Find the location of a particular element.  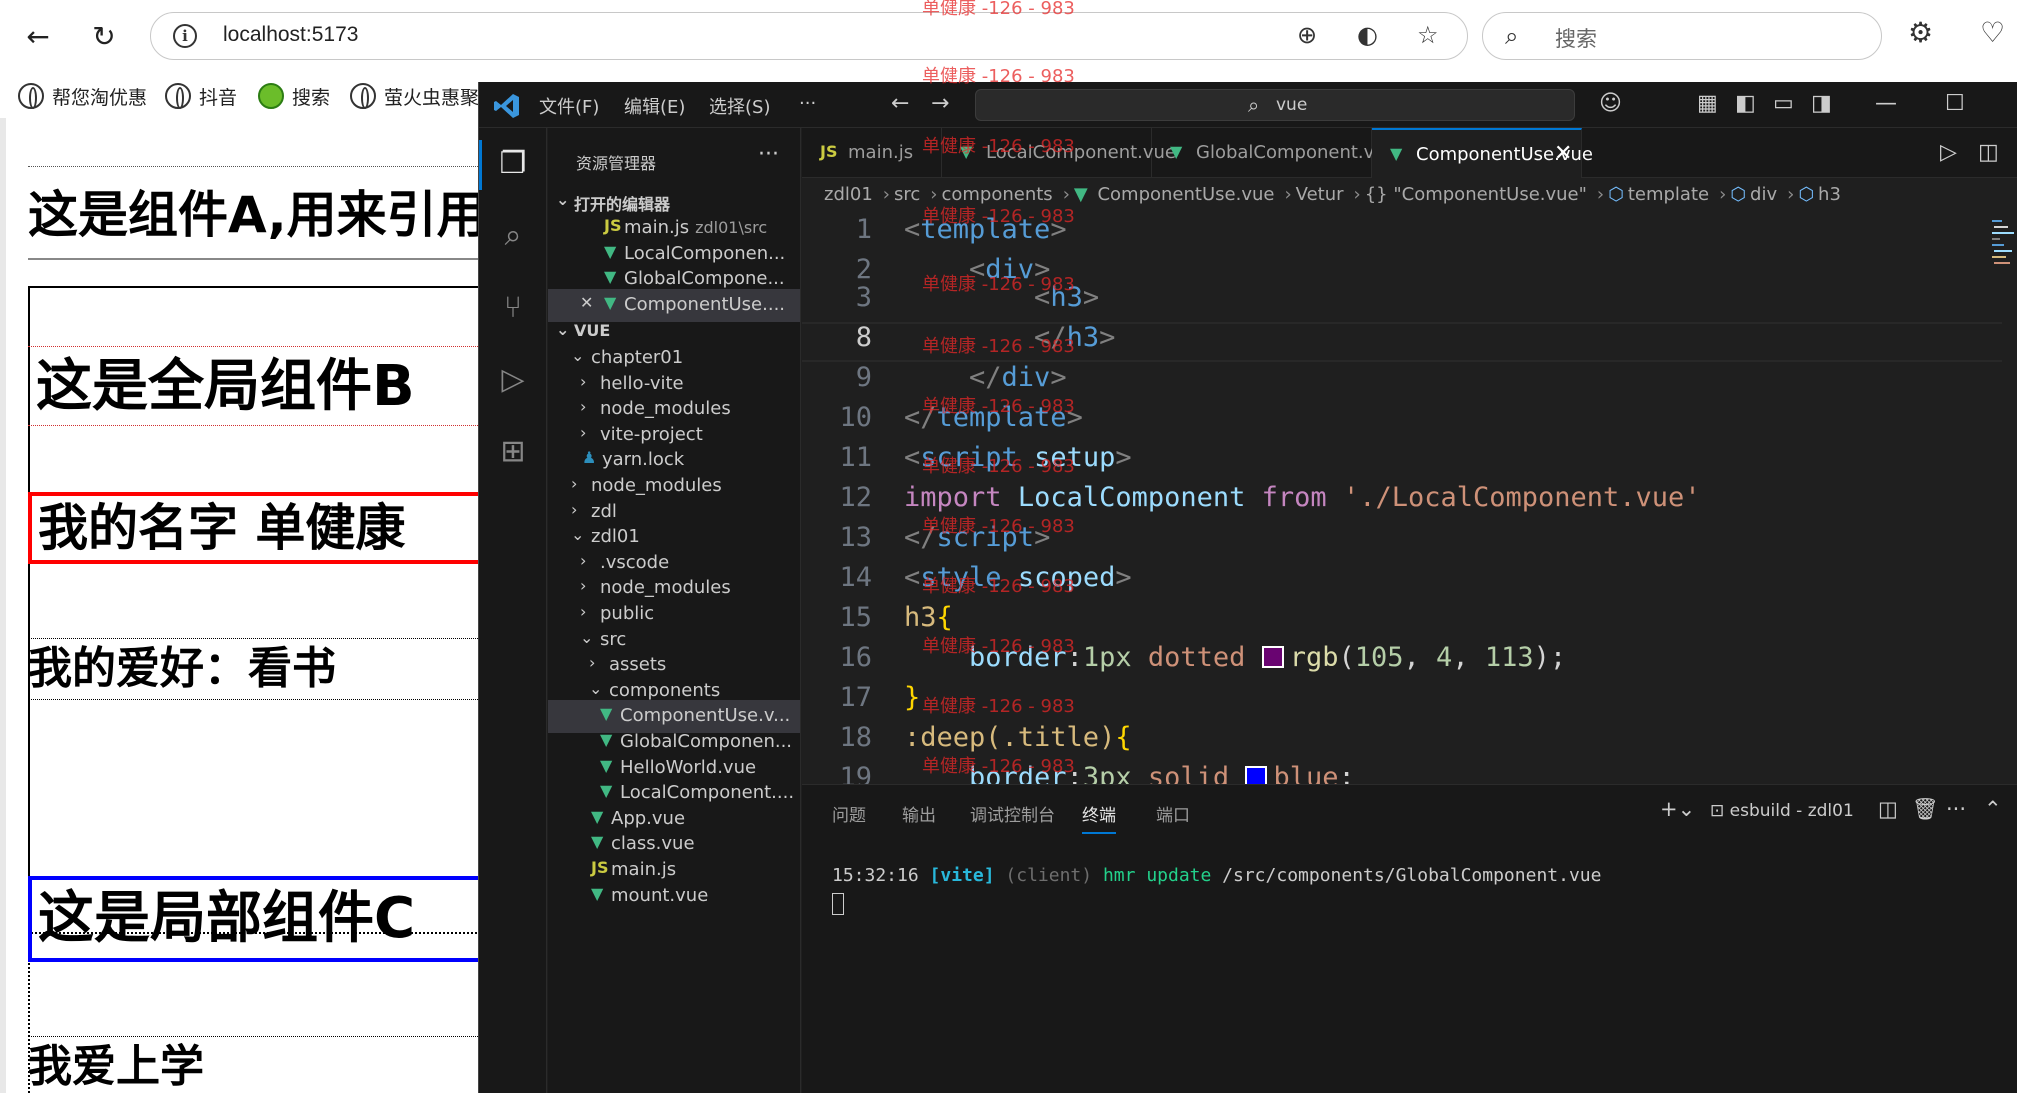

terminal-instance: ⊡ esbuild - zdl01 is located at coordinates (1782, 811).